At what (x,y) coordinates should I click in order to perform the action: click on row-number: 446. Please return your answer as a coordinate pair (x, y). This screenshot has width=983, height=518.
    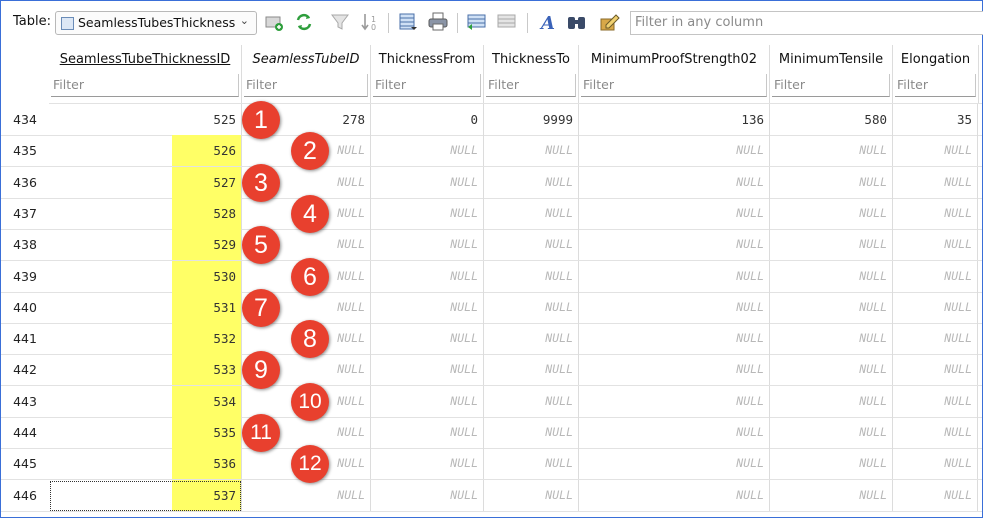
    Looking at the image, I should click on (25, 495).